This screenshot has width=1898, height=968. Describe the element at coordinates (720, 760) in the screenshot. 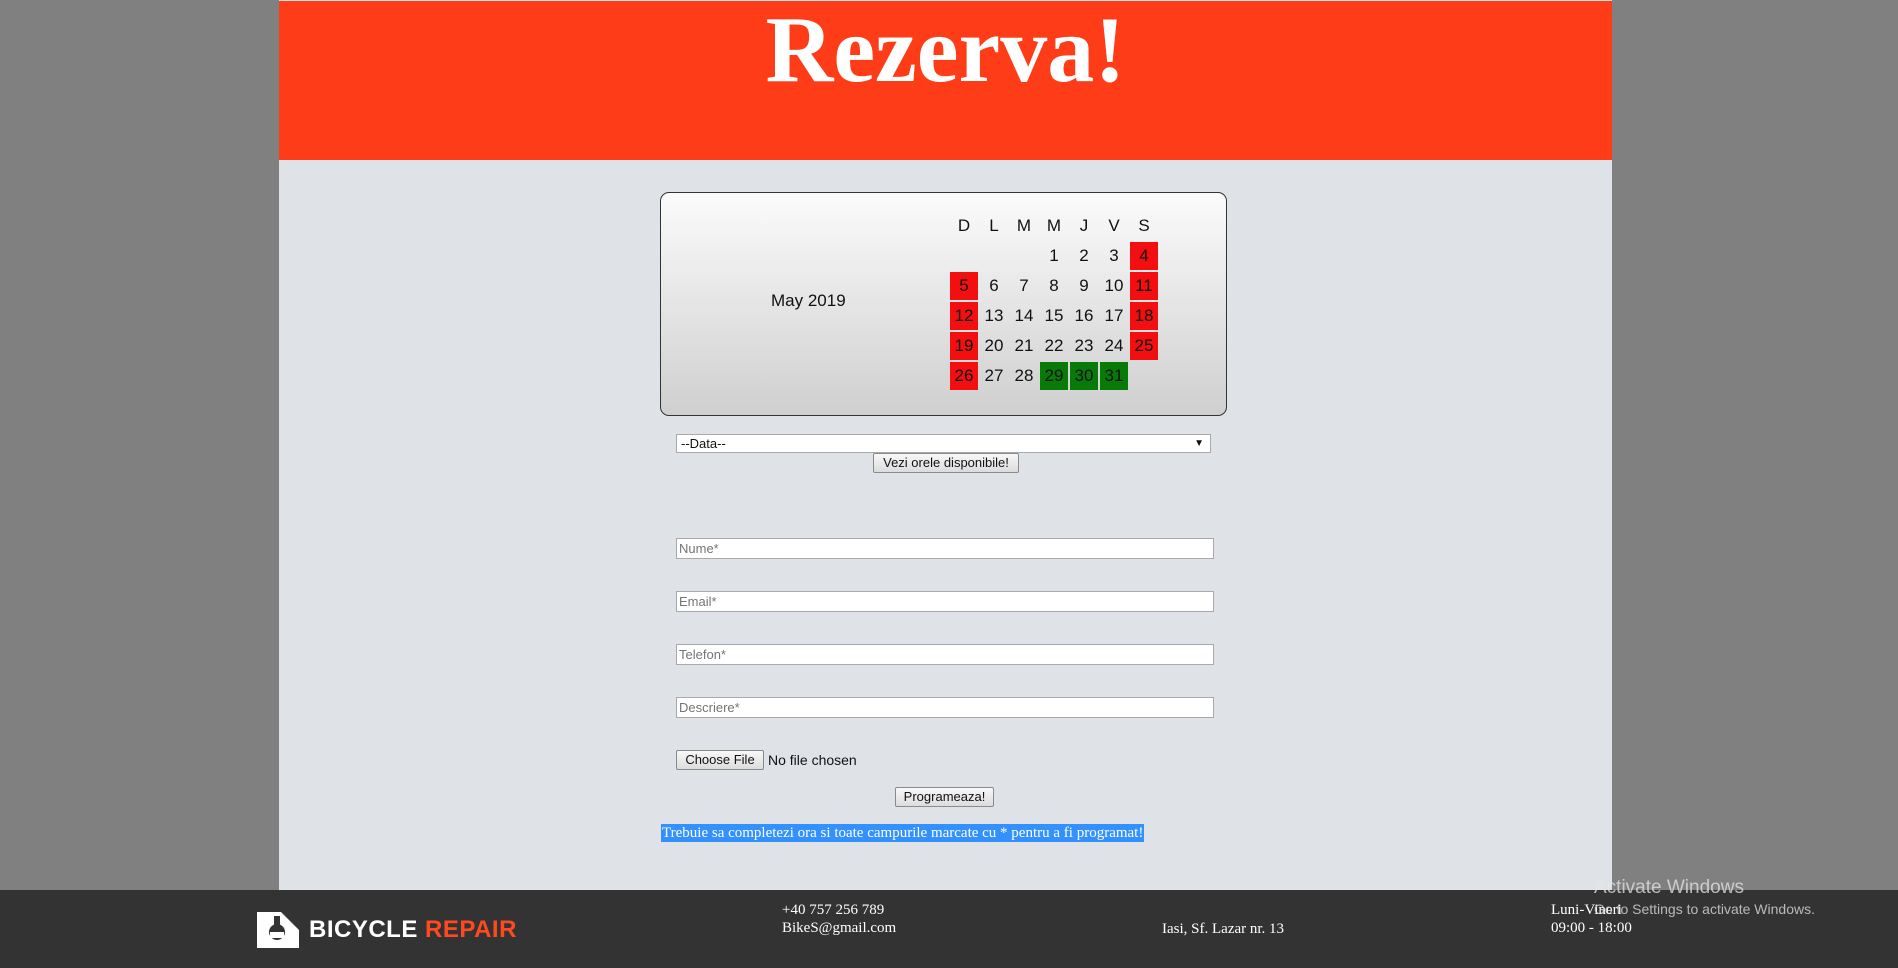

I see `choose-file-button: Choose File` at that location.